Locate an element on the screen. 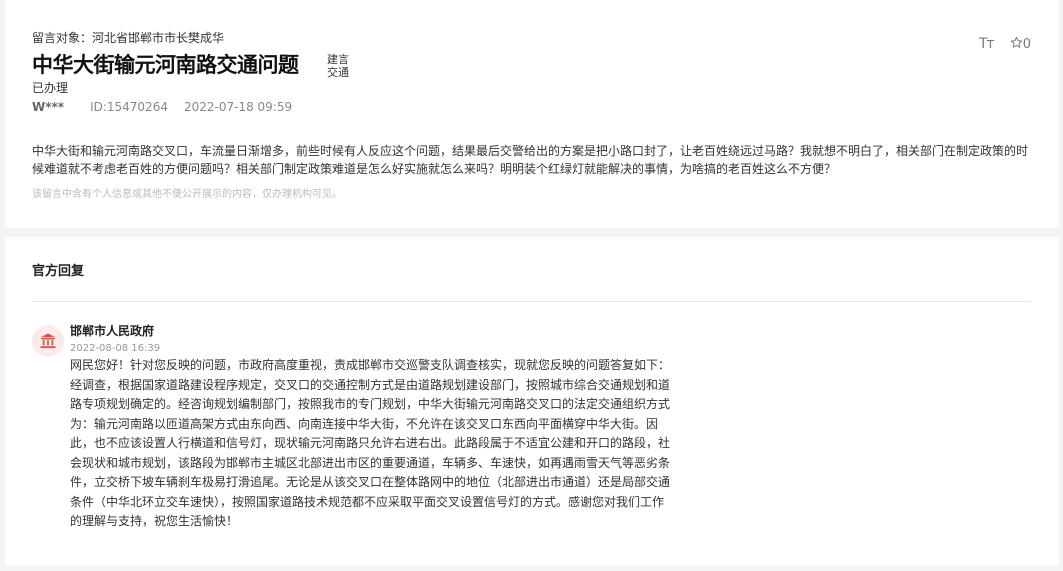  star-icon is located at coordinates (1016, 42).